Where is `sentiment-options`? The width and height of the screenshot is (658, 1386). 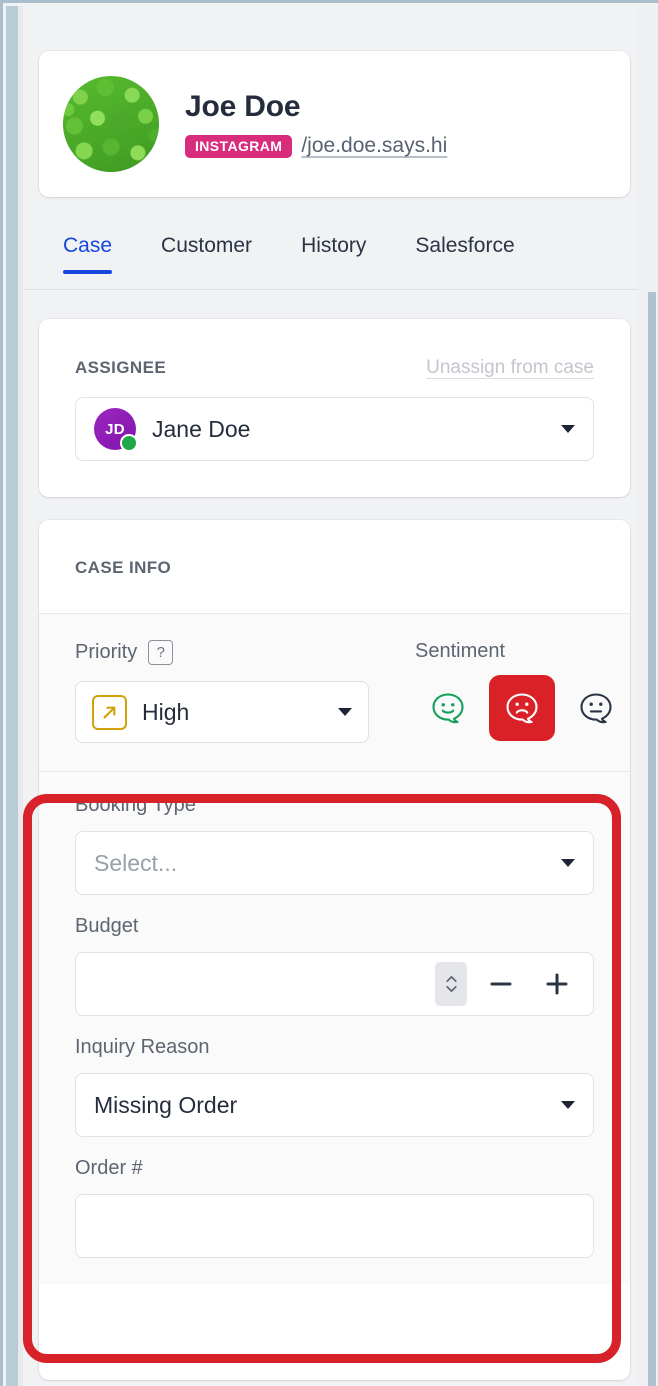 sentiment-options is located at coordinates (522, 708).